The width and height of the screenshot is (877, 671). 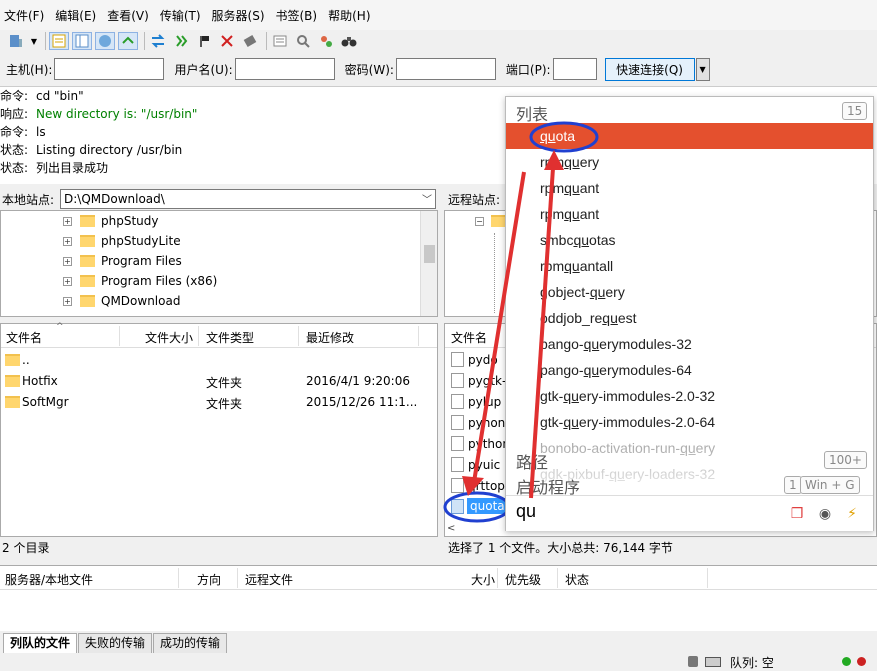 What do you see at coordinates (114, 199) in the screenshot?
I see `local-path-value: D:\QMDownload\` at bounding box center [114, 199].